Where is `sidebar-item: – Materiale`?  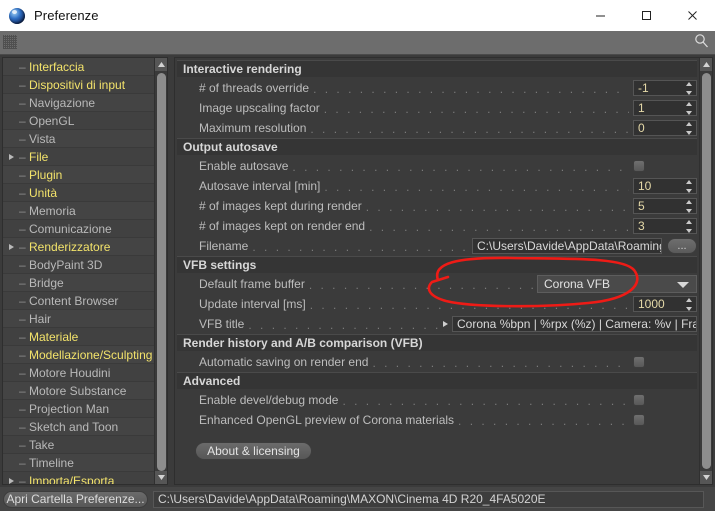 sidebar-item: – Materiale is located at coordinates (78, 337).